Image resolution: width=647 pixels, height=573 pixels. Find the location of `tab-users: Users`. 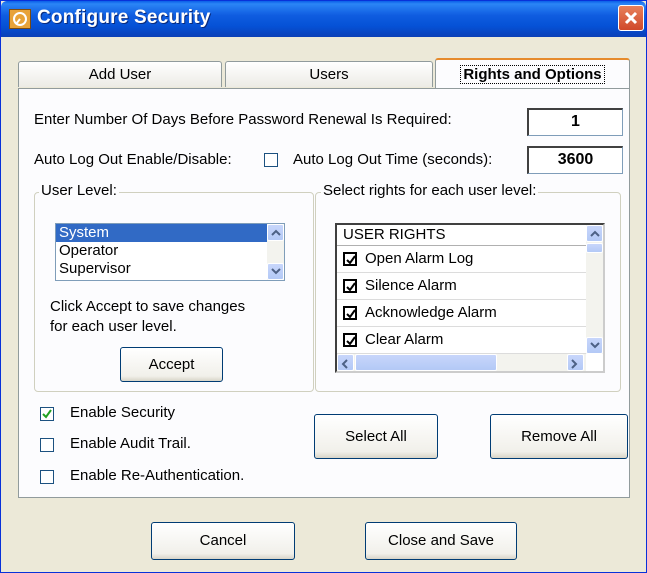

tab-users: Users is located at coordinates (329, 74).